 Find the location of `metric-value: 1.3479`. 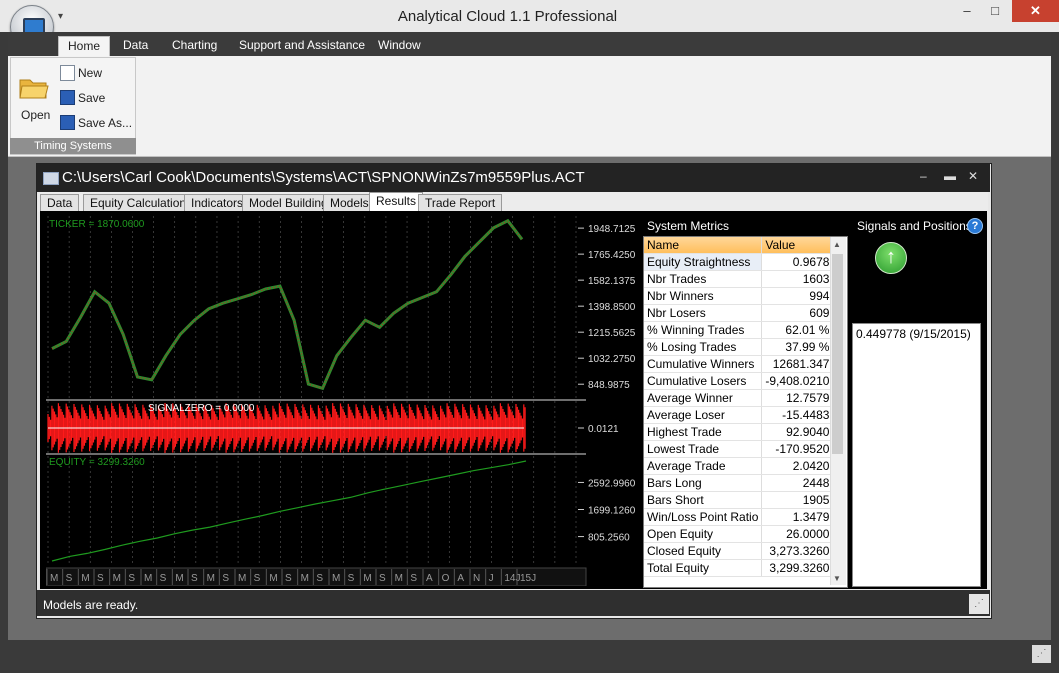

metric-value: 1.3479 is located at coordinates (797, 517).